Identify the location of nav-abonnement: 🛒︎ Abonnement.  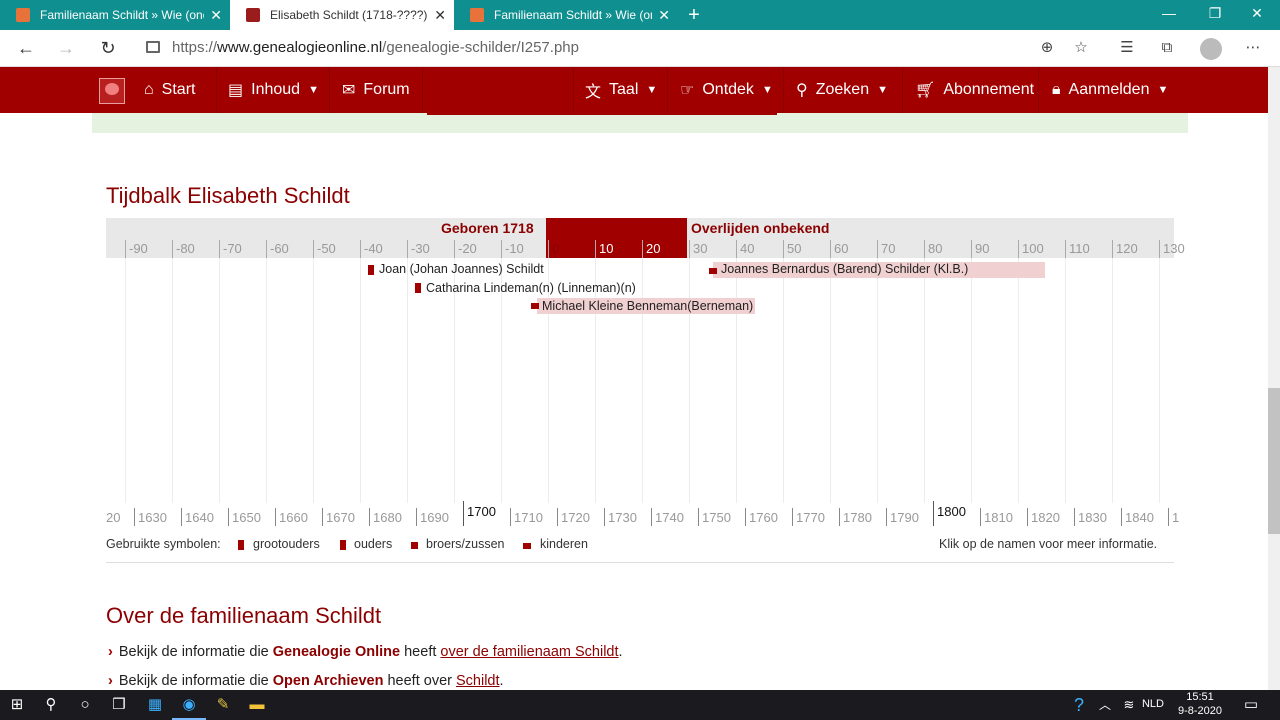
(974, 90).